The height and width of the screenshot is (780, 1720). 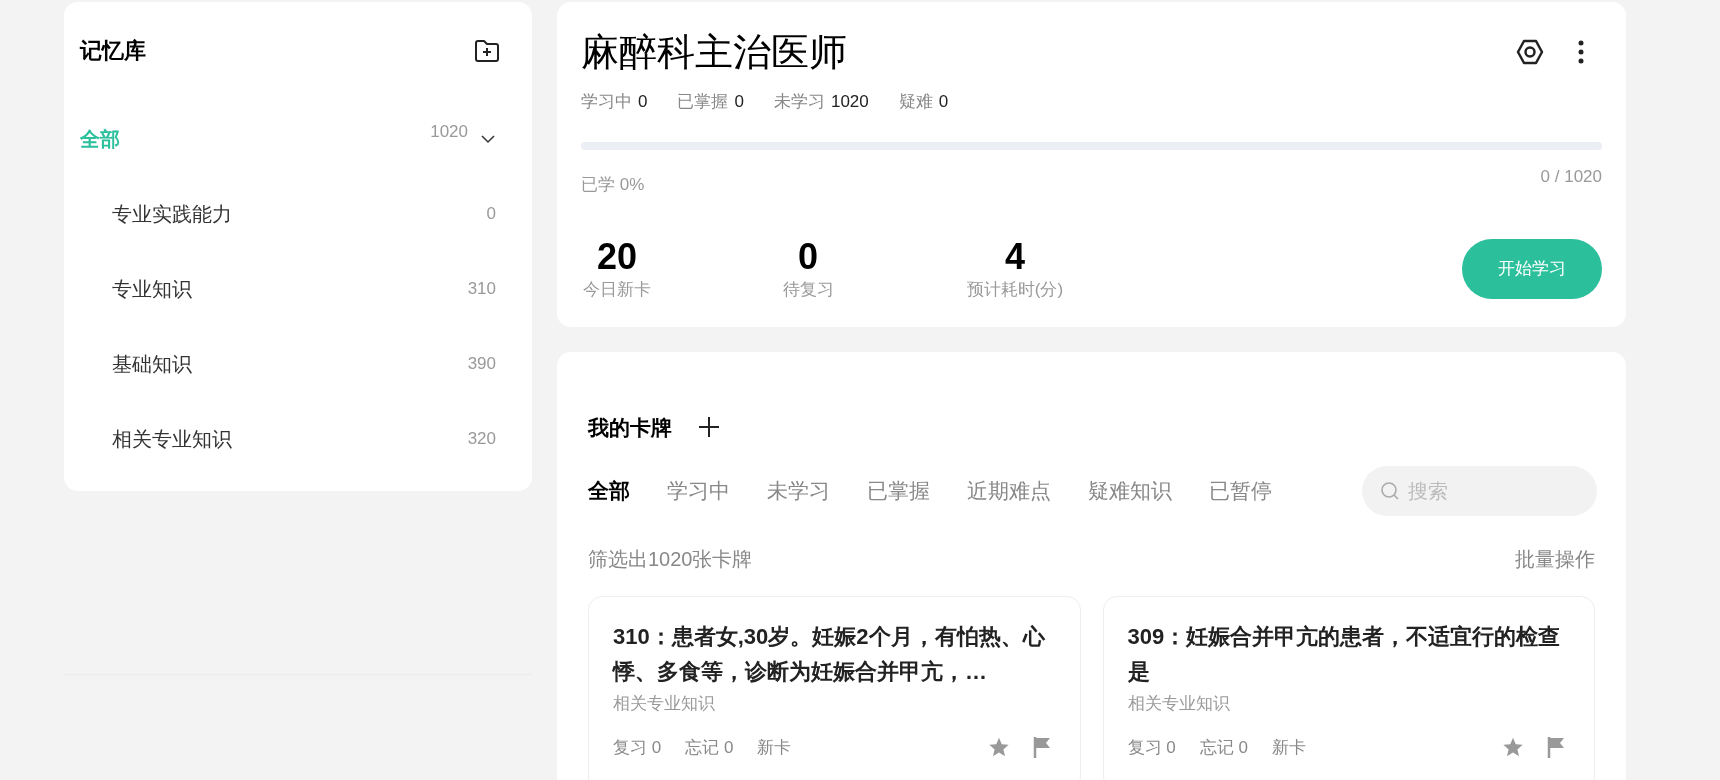 What do you see at coordinates (1348, 688) in the screenshot?
I see `flashcard: 309：妊娠合并甲亢的患者，不适宜行的检查是 相关专业知识 复习 0 忘记 0 新卡` at bounding box center [1348, 688].